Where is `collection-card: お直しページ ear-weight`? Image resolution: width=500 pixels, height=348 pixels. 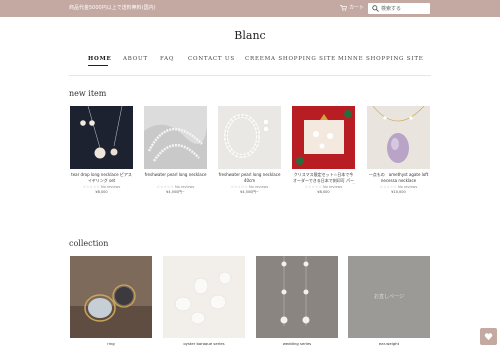 collection-card: お直しページ ear-weight is located at coordinates (389, 301).